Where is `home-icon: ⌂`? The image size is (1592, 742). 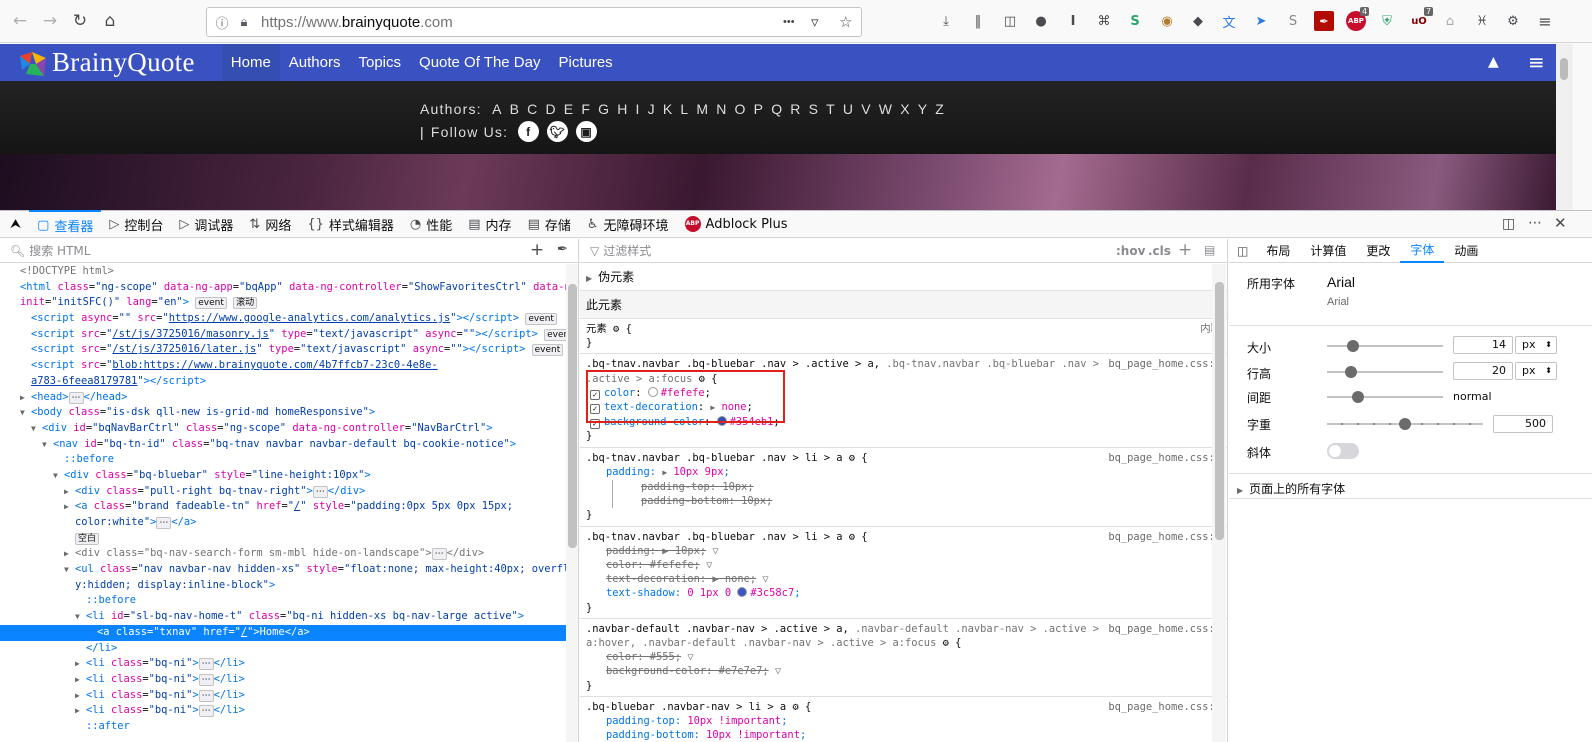
home-icon: ⌂ is located at coordinates (110, 21).